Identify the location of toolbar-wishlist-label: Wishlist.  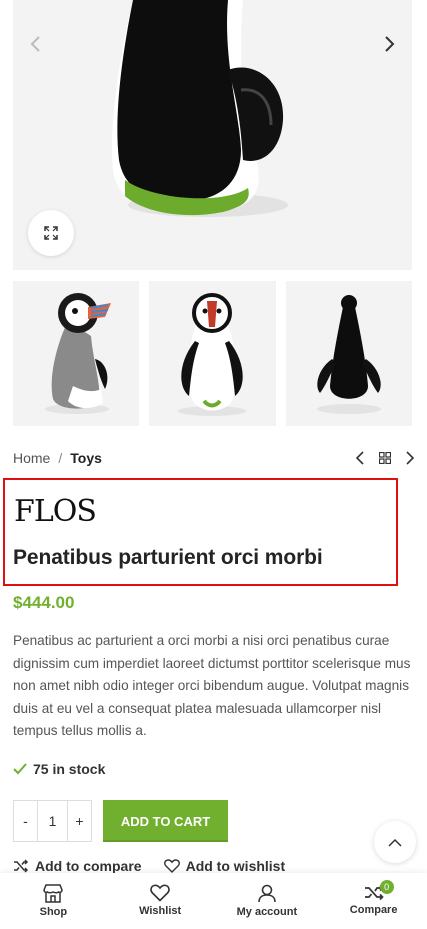
(160, 911).